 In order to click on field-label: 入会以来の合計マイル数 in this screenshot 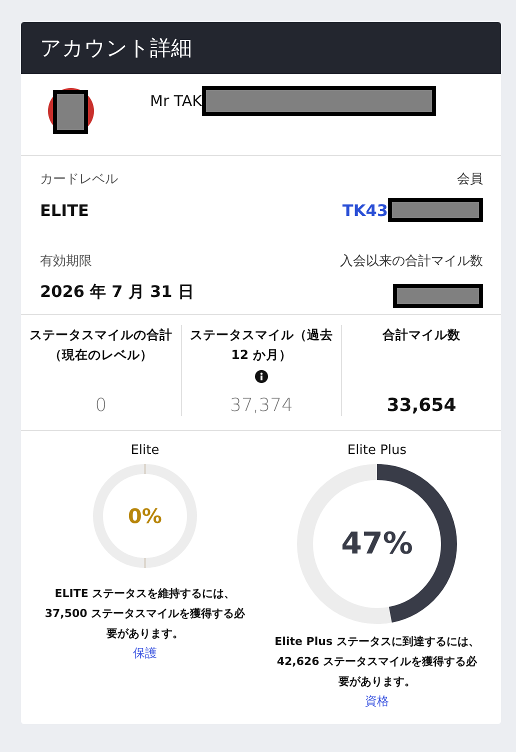, I will do `click(411, 261)`.